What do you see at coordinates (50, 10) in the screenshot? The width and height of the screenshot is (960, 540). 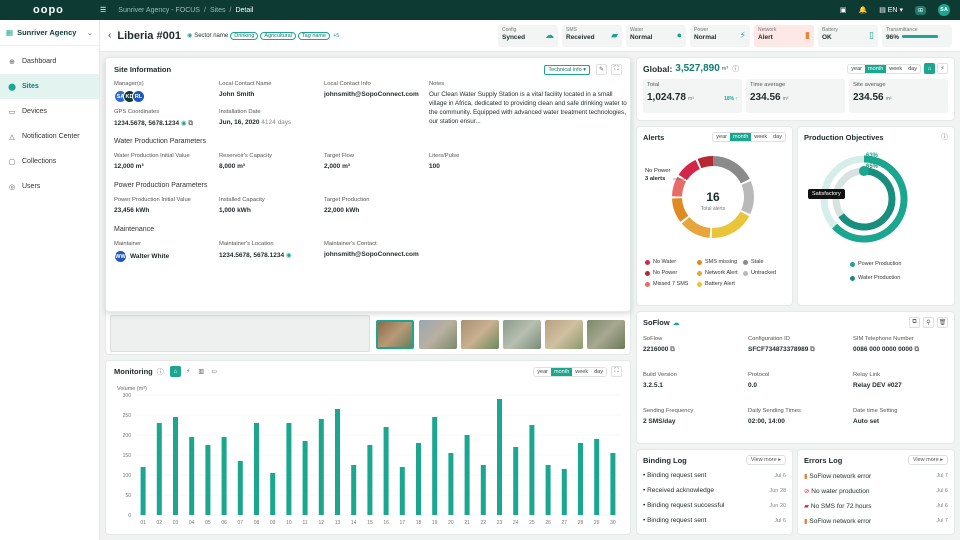 I see `logo: oopo` at bounding box center [50, 10].